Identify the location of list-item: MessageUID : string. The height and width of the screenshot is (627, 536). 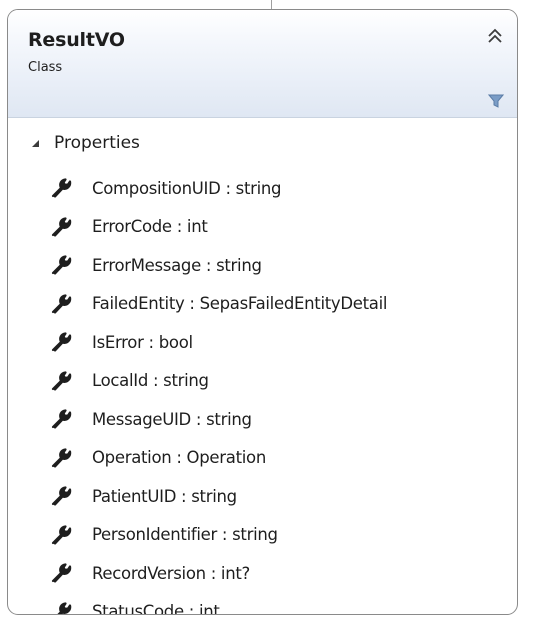
(151, 419).